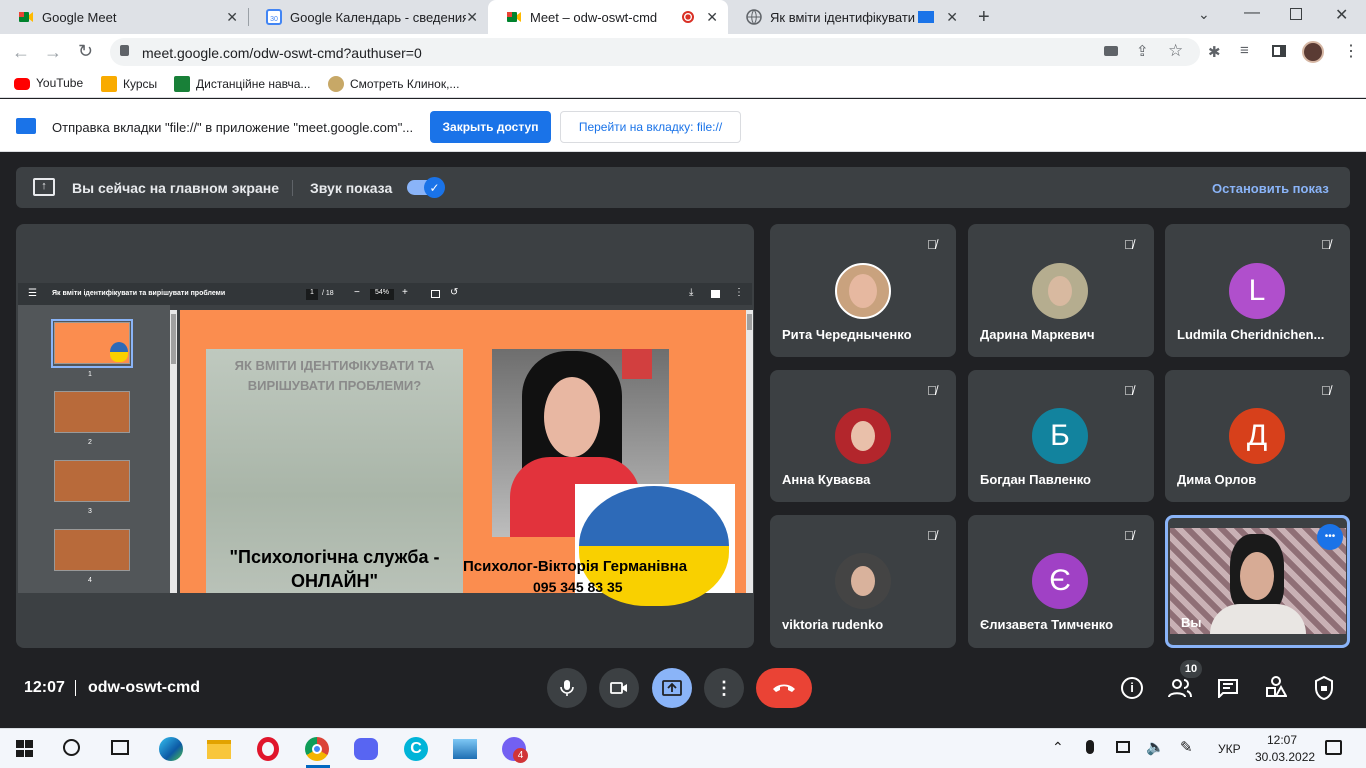  I want to click on main-screen-label: Вы сейчас на главном экране, so click(176, 188).